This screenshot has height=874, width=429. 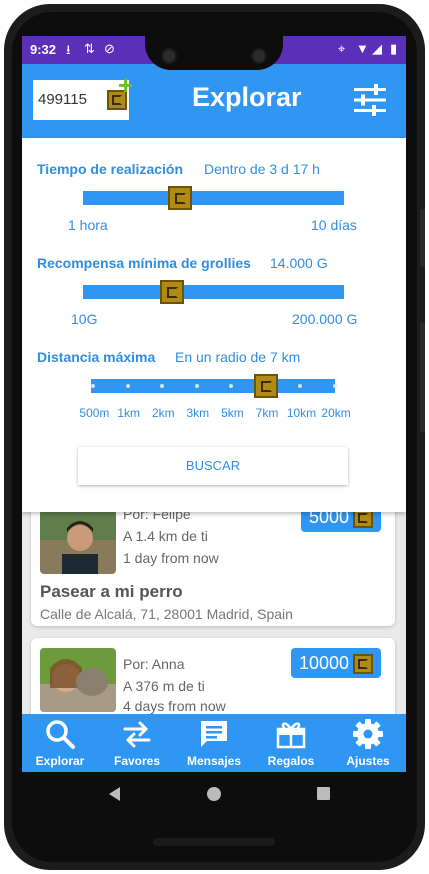 What do you see at coordinates (214, 842) in the screenshot?
I see `bottom-speaker` at bounding box center [214, 842].